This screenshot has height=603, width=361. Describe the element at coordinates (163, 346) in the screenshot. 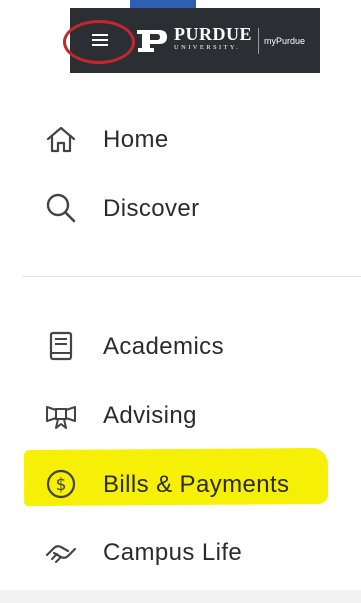

I see `nav-label-academics: Academics` at that location.